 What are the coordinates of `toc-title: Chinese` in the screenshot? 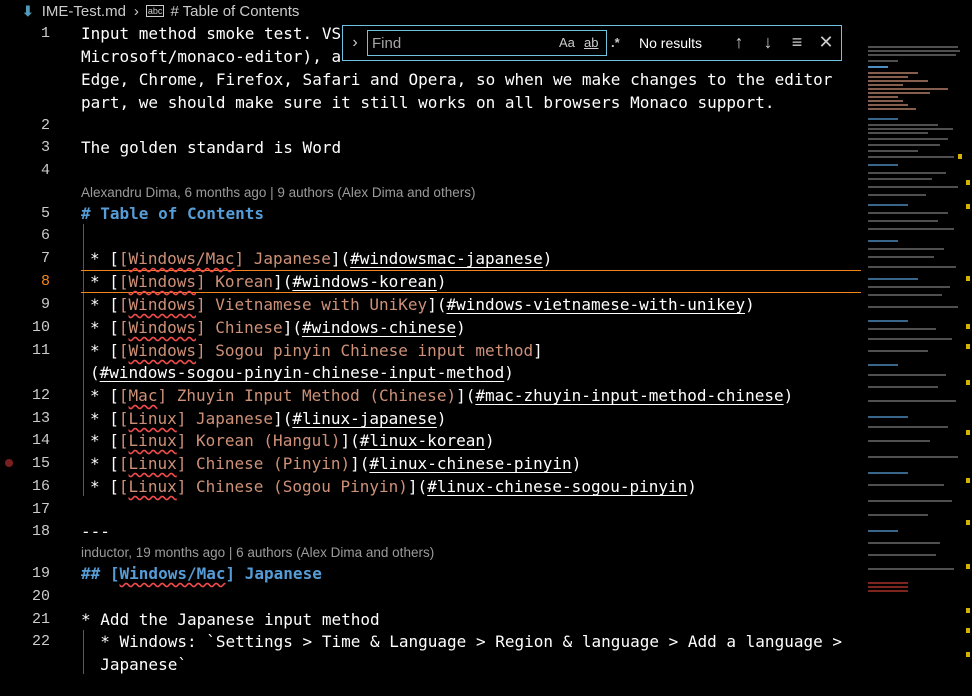 It's located at (244, 327).